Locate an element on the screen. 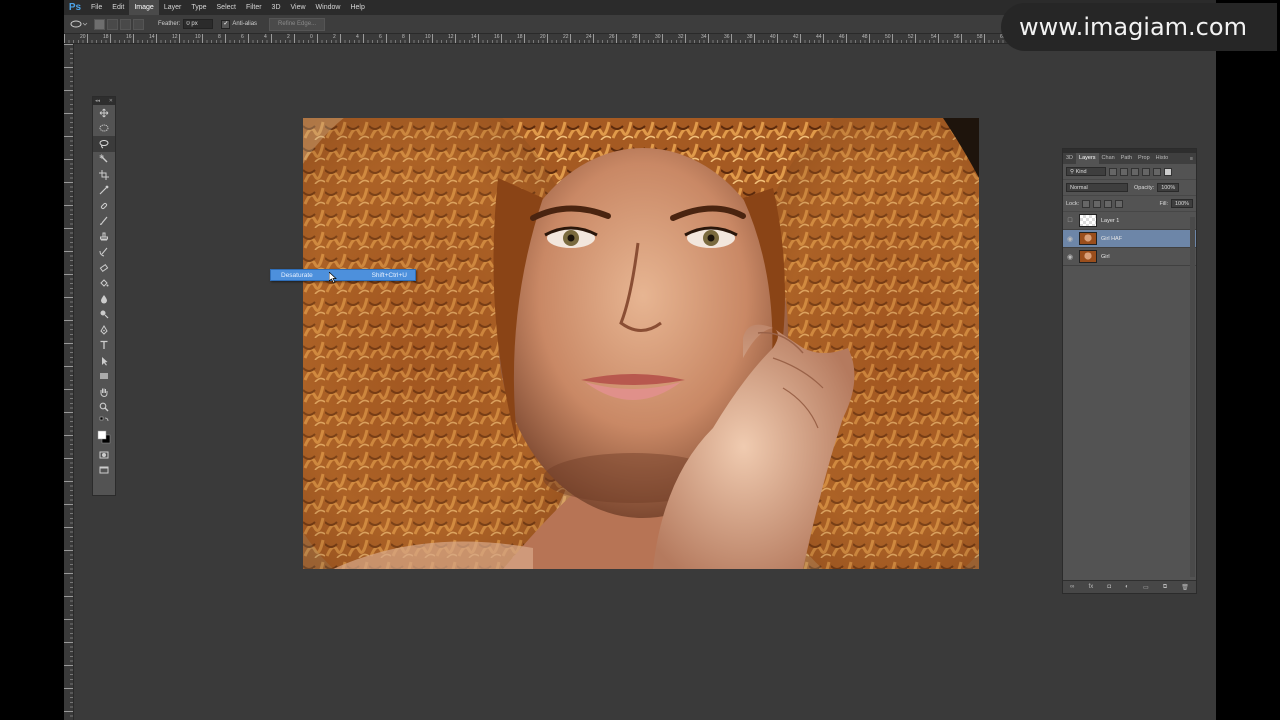  layer-name: Girl HAF is located at coordinates (1112, 238).